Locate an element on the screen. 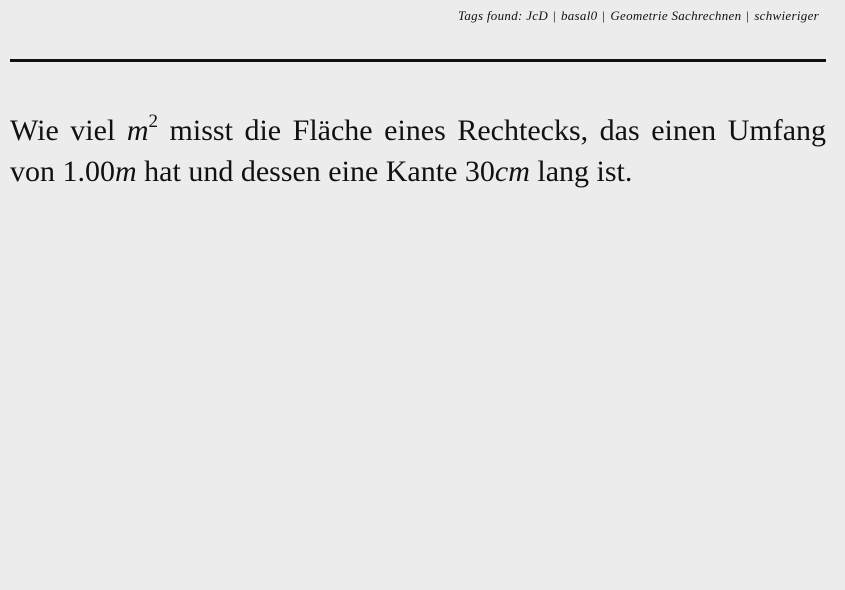 Image resolution: width=845 pixels, height=590 pixels. header-divider is located at coordinates (418, 60).